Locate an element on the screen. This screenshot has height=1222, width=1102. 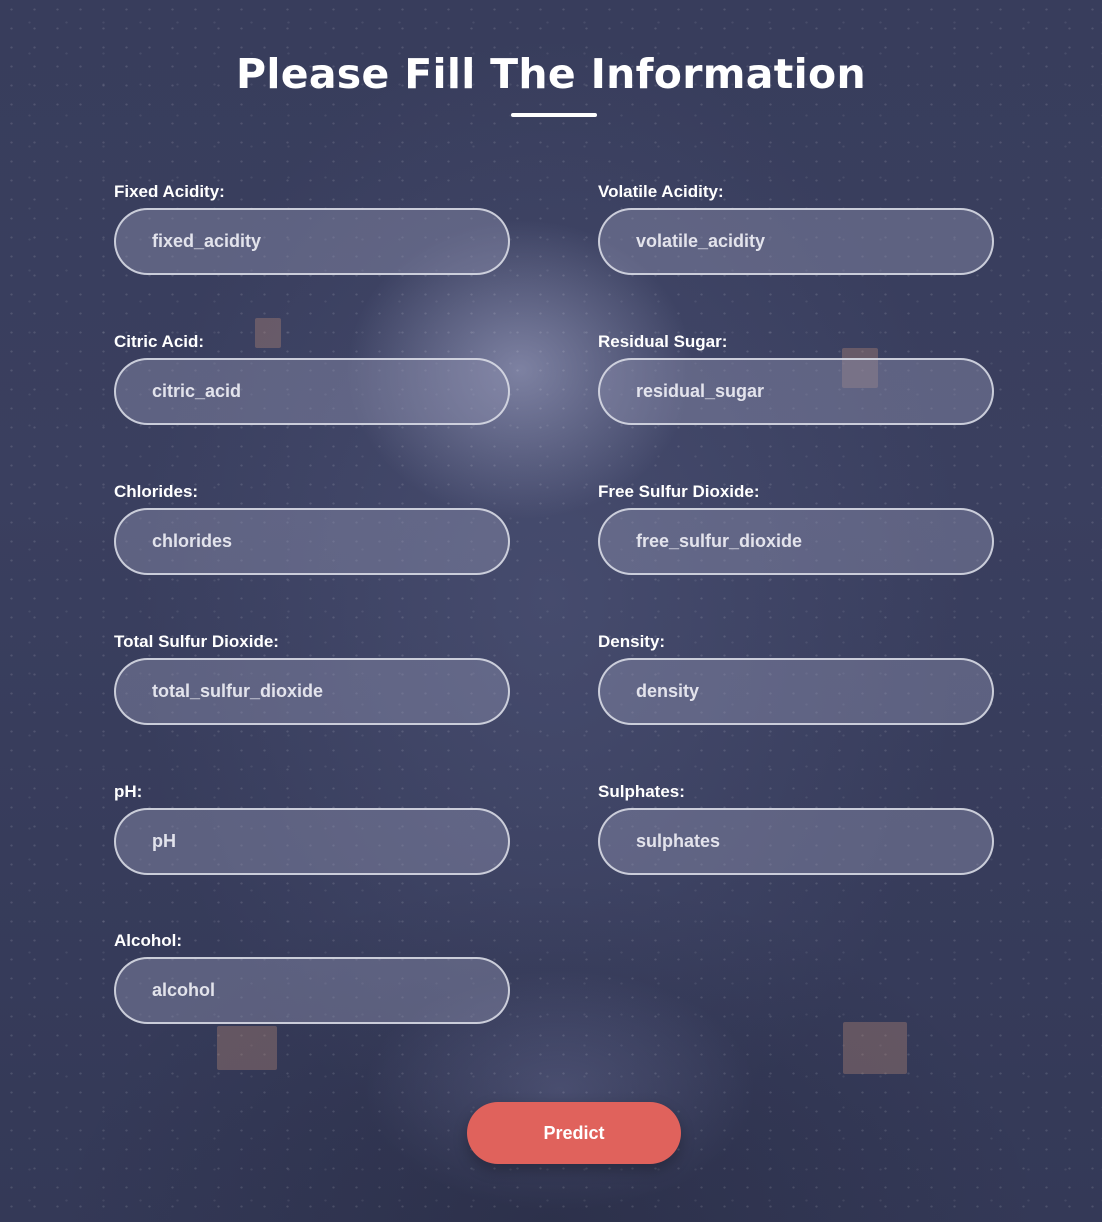
field-sulphates: Sulphates: is located at coordinates (796, 828).